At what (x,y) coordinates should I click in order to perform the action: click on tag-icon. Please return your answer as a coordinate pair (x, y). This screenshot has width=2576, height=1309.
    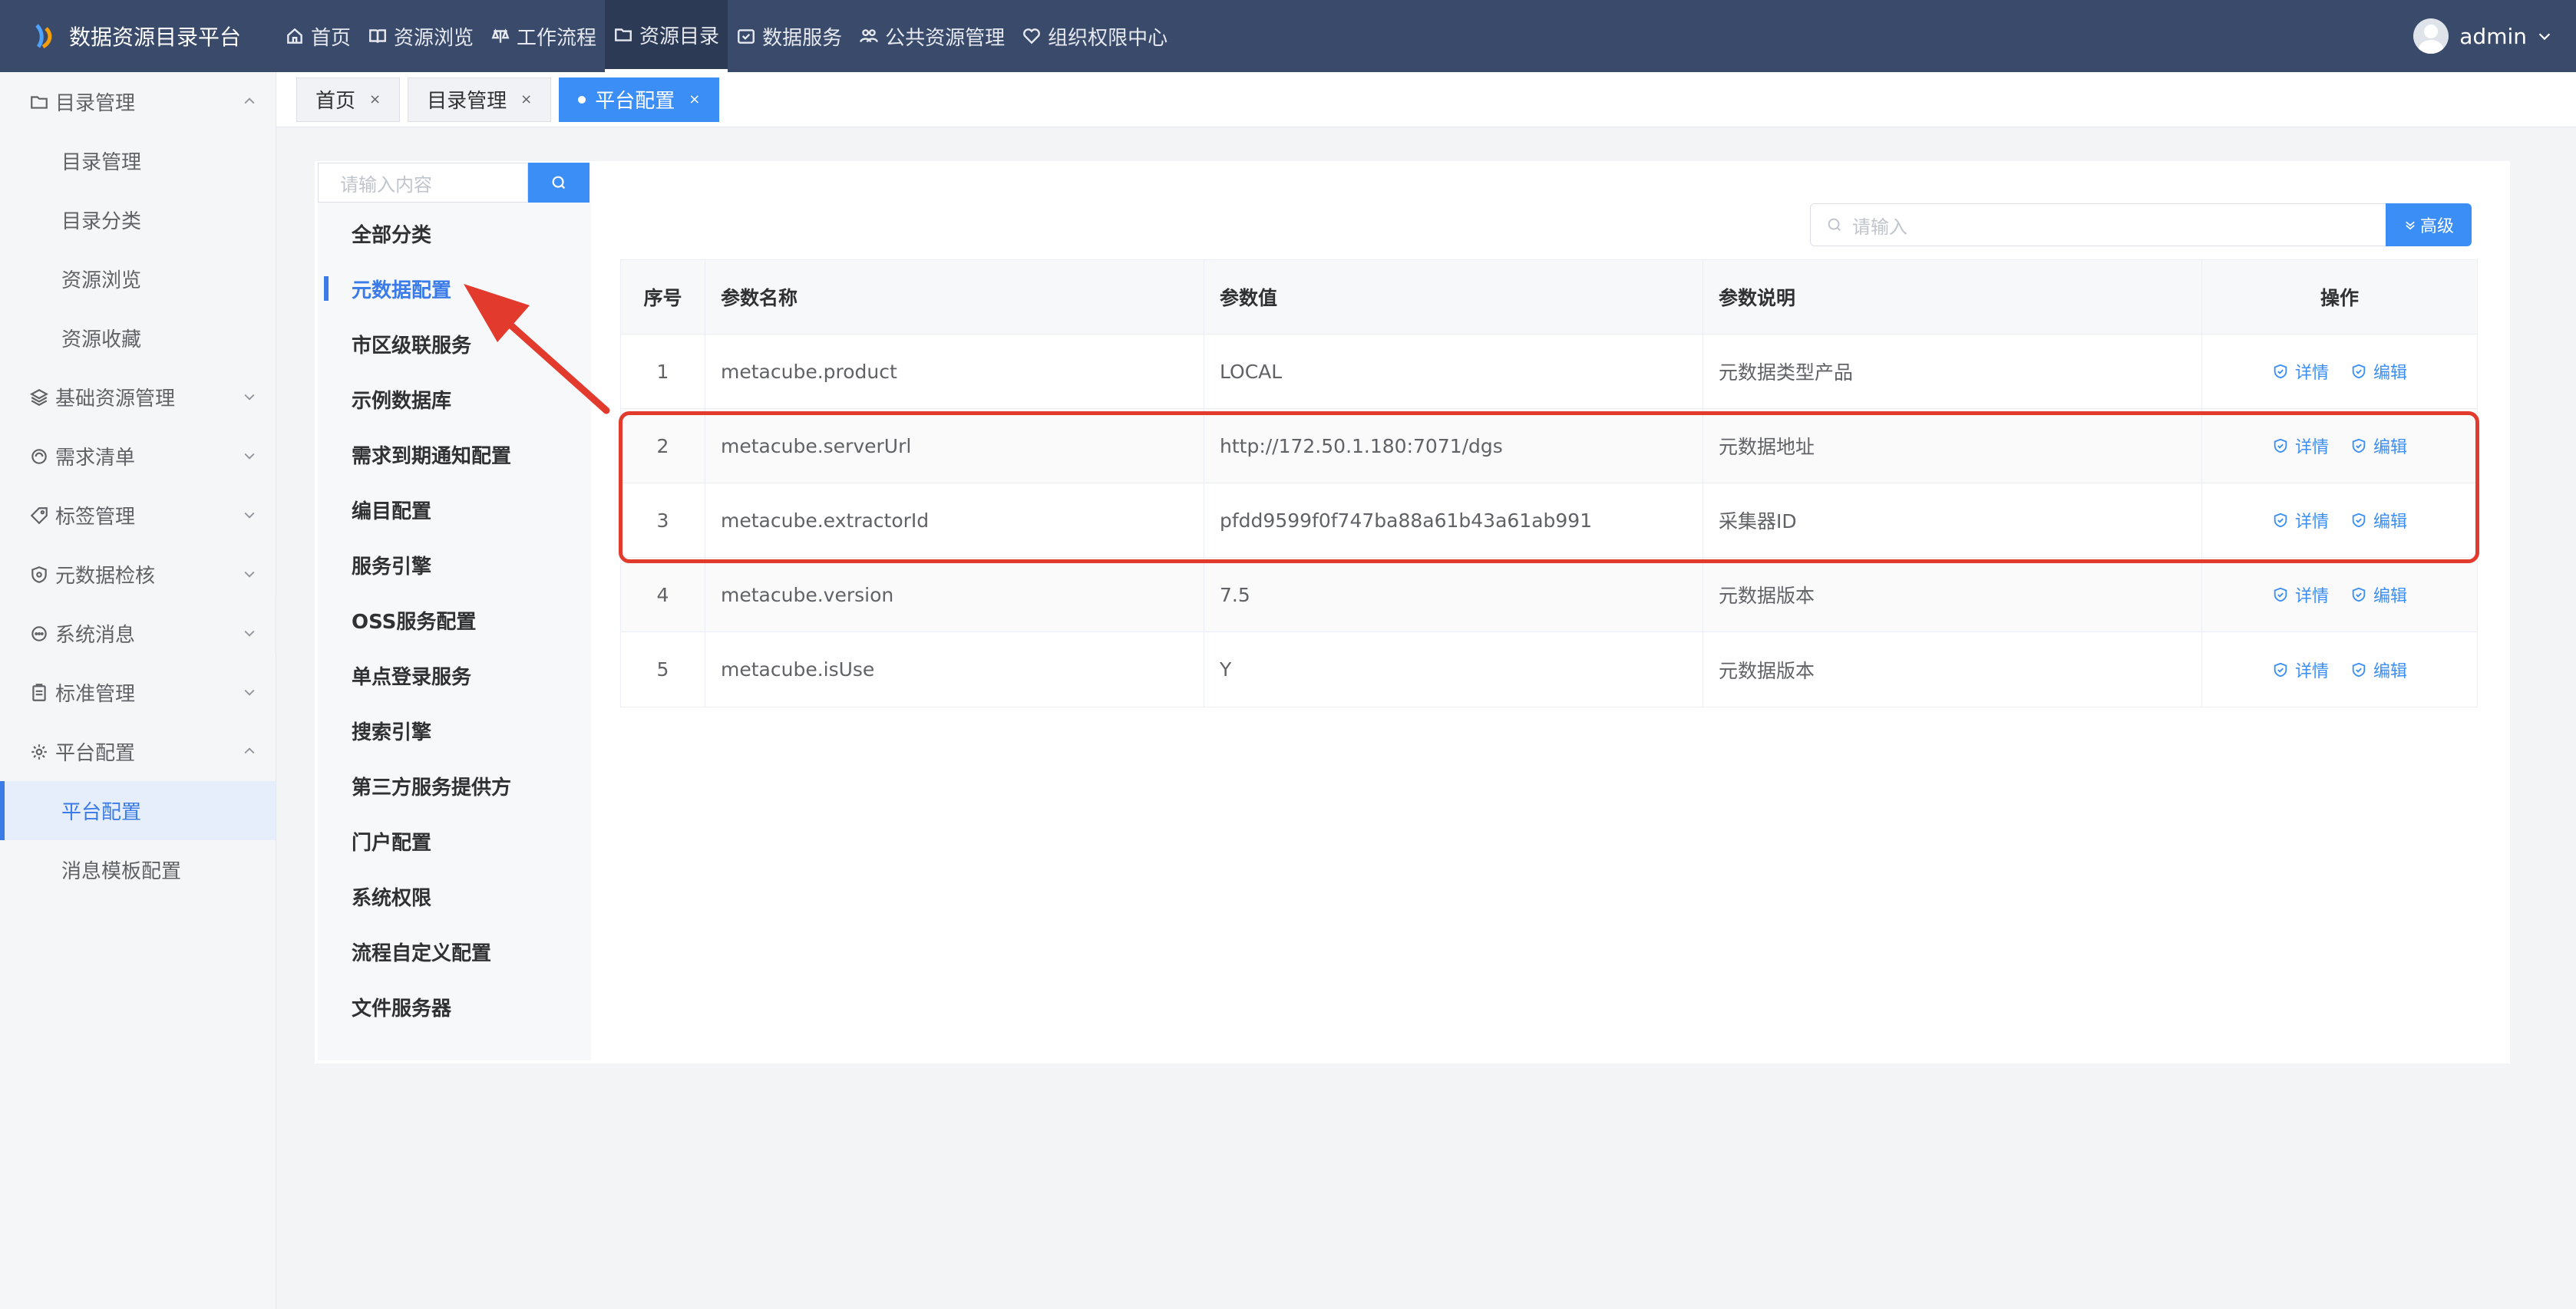
    Looking at the image, I should click on (39, 515).